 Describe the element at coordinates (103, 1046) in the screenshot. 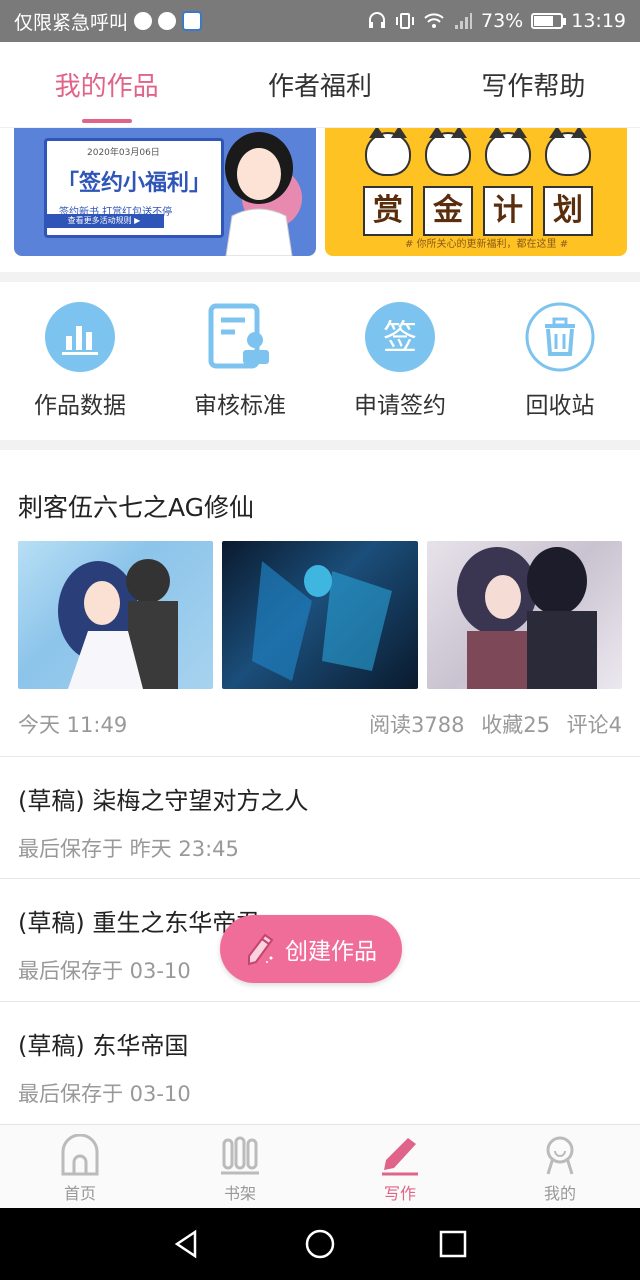

I see `draft-title: (草稿) 东华帝国` at that location.